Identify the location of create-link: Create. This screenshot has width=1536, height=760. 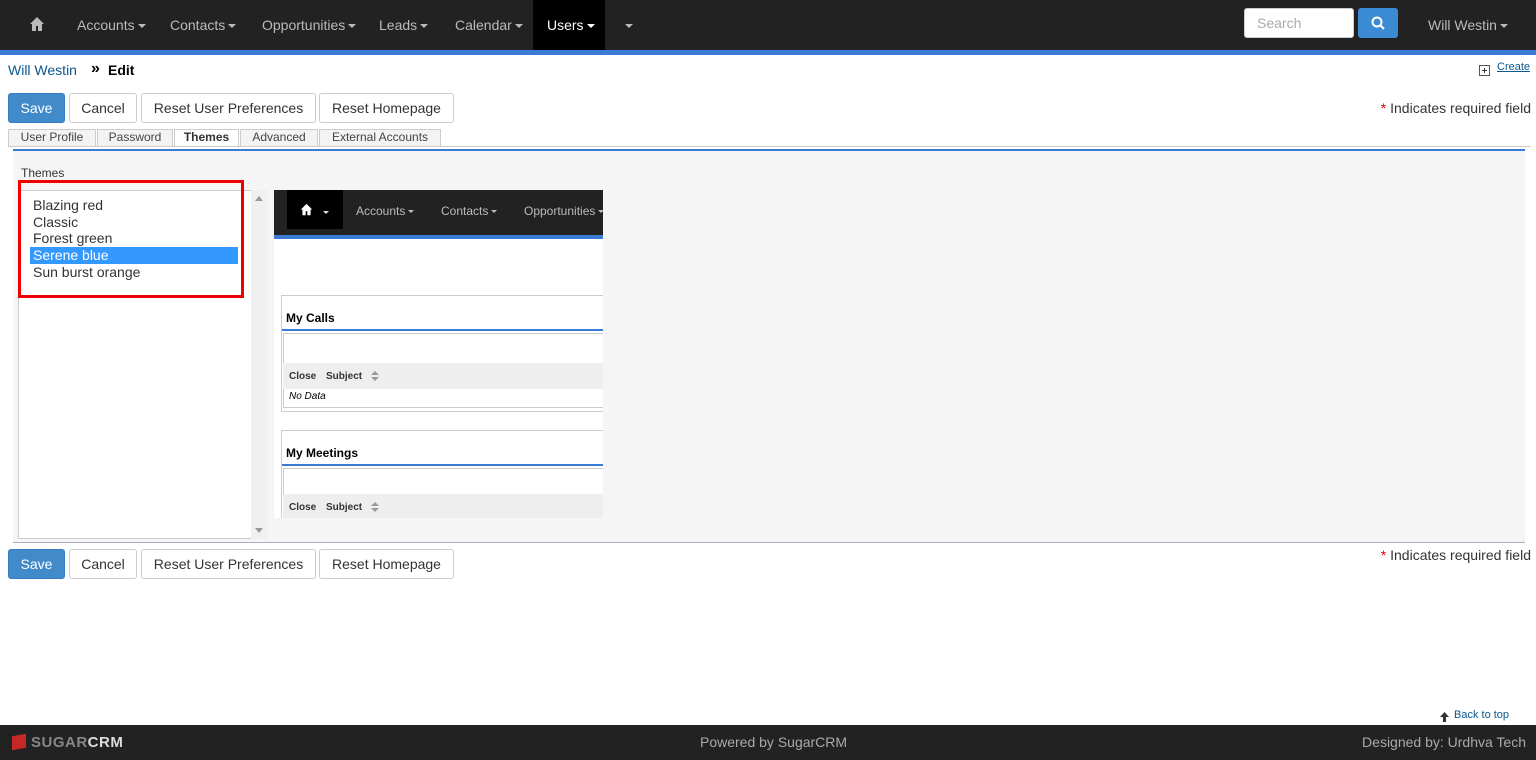
(1513, 67).